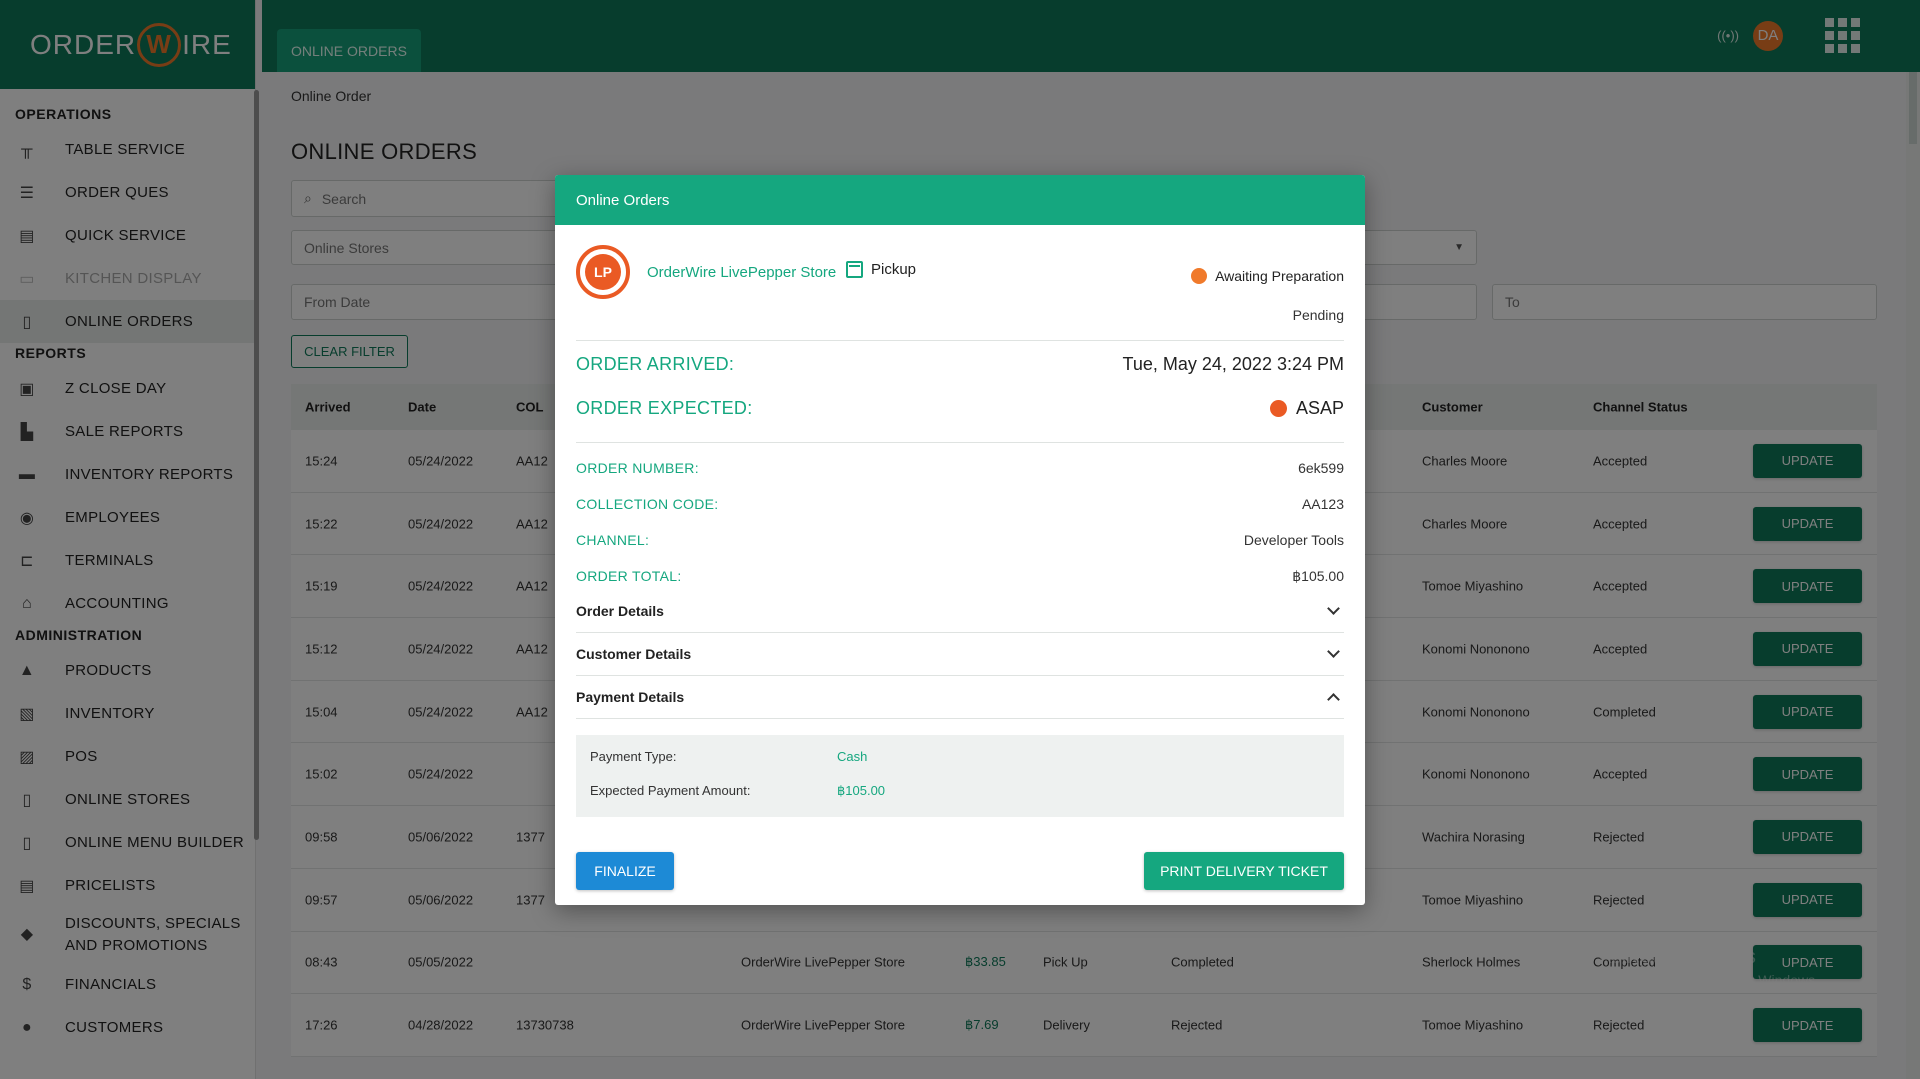 The height and width of the screenshot is (1079, 1920). Describe the element at coordinates (670, 790) in the screenshot. I see `expected-amount-label: Expected Payment Amount:` at that location.